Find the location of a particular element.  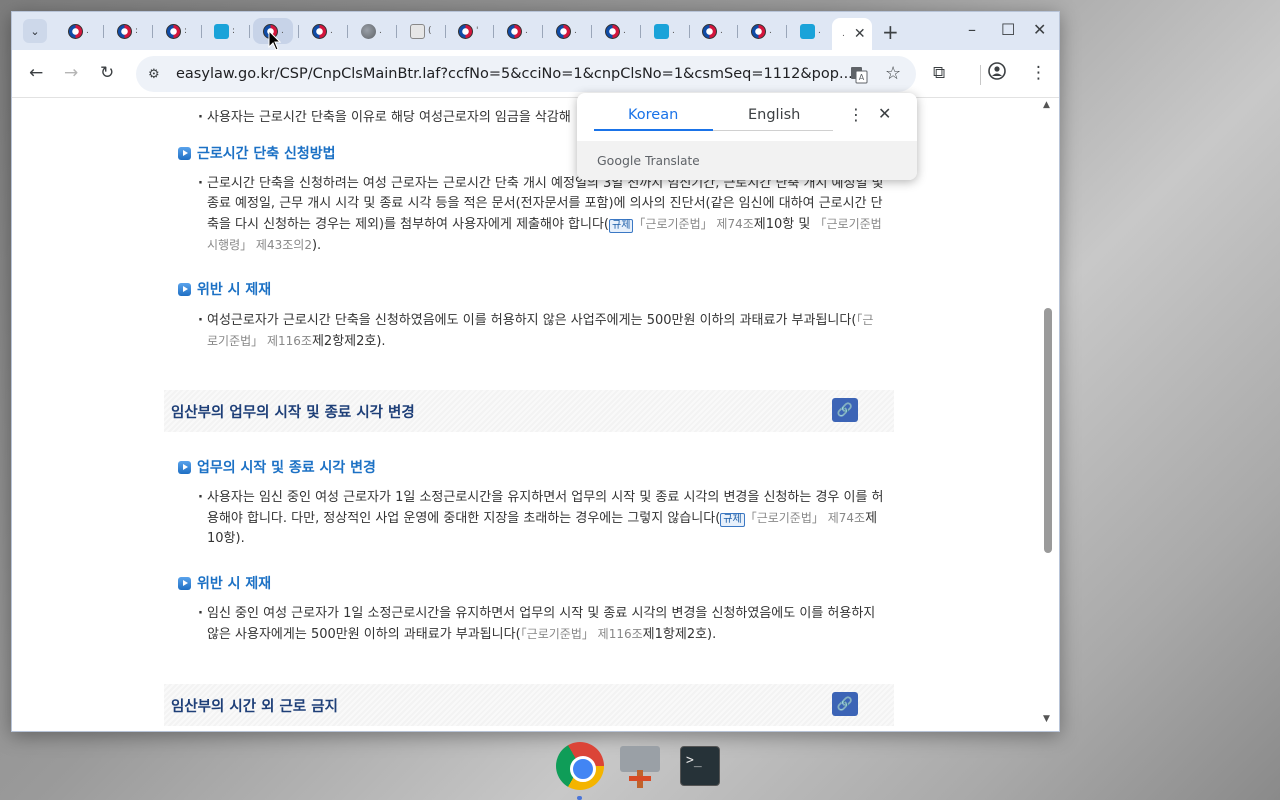

browser-tab: ( is located at coordinates (419, 31).